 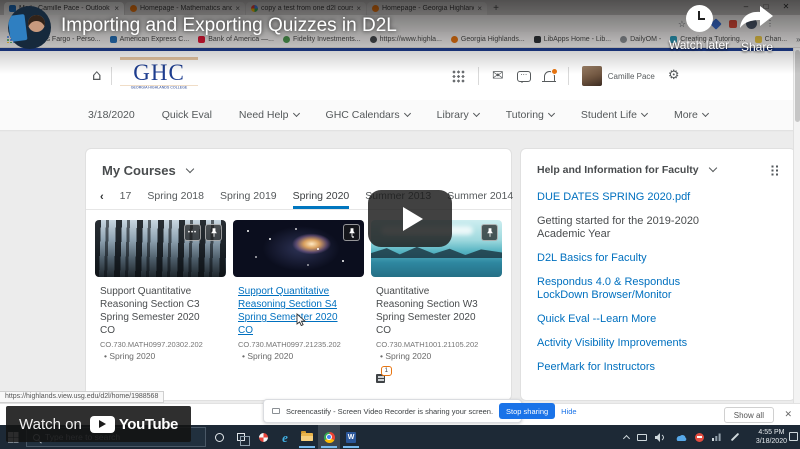 What do you see at coordinates (219, 437) in the screenshot?
I see `cortana-button` at bounding box center [219, 437].